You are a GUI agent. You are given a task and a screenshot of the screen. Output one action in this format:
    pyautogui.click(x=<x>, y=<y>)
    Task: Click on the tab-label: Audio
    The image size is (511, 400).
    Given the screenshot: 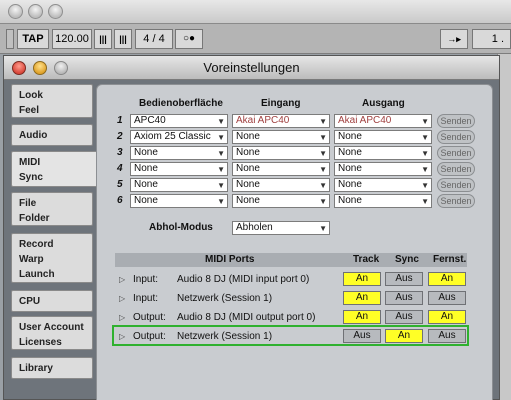 What is the action you would take?
    pyautogui.click(x=33, y=135)
    